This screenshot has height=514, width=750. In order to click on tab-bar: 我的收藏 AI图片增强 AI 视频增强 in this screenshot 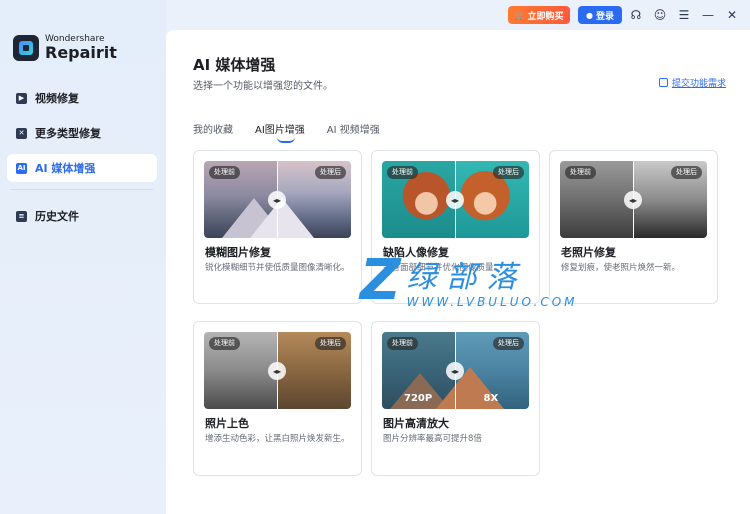, I will do `click(297, 132)`.